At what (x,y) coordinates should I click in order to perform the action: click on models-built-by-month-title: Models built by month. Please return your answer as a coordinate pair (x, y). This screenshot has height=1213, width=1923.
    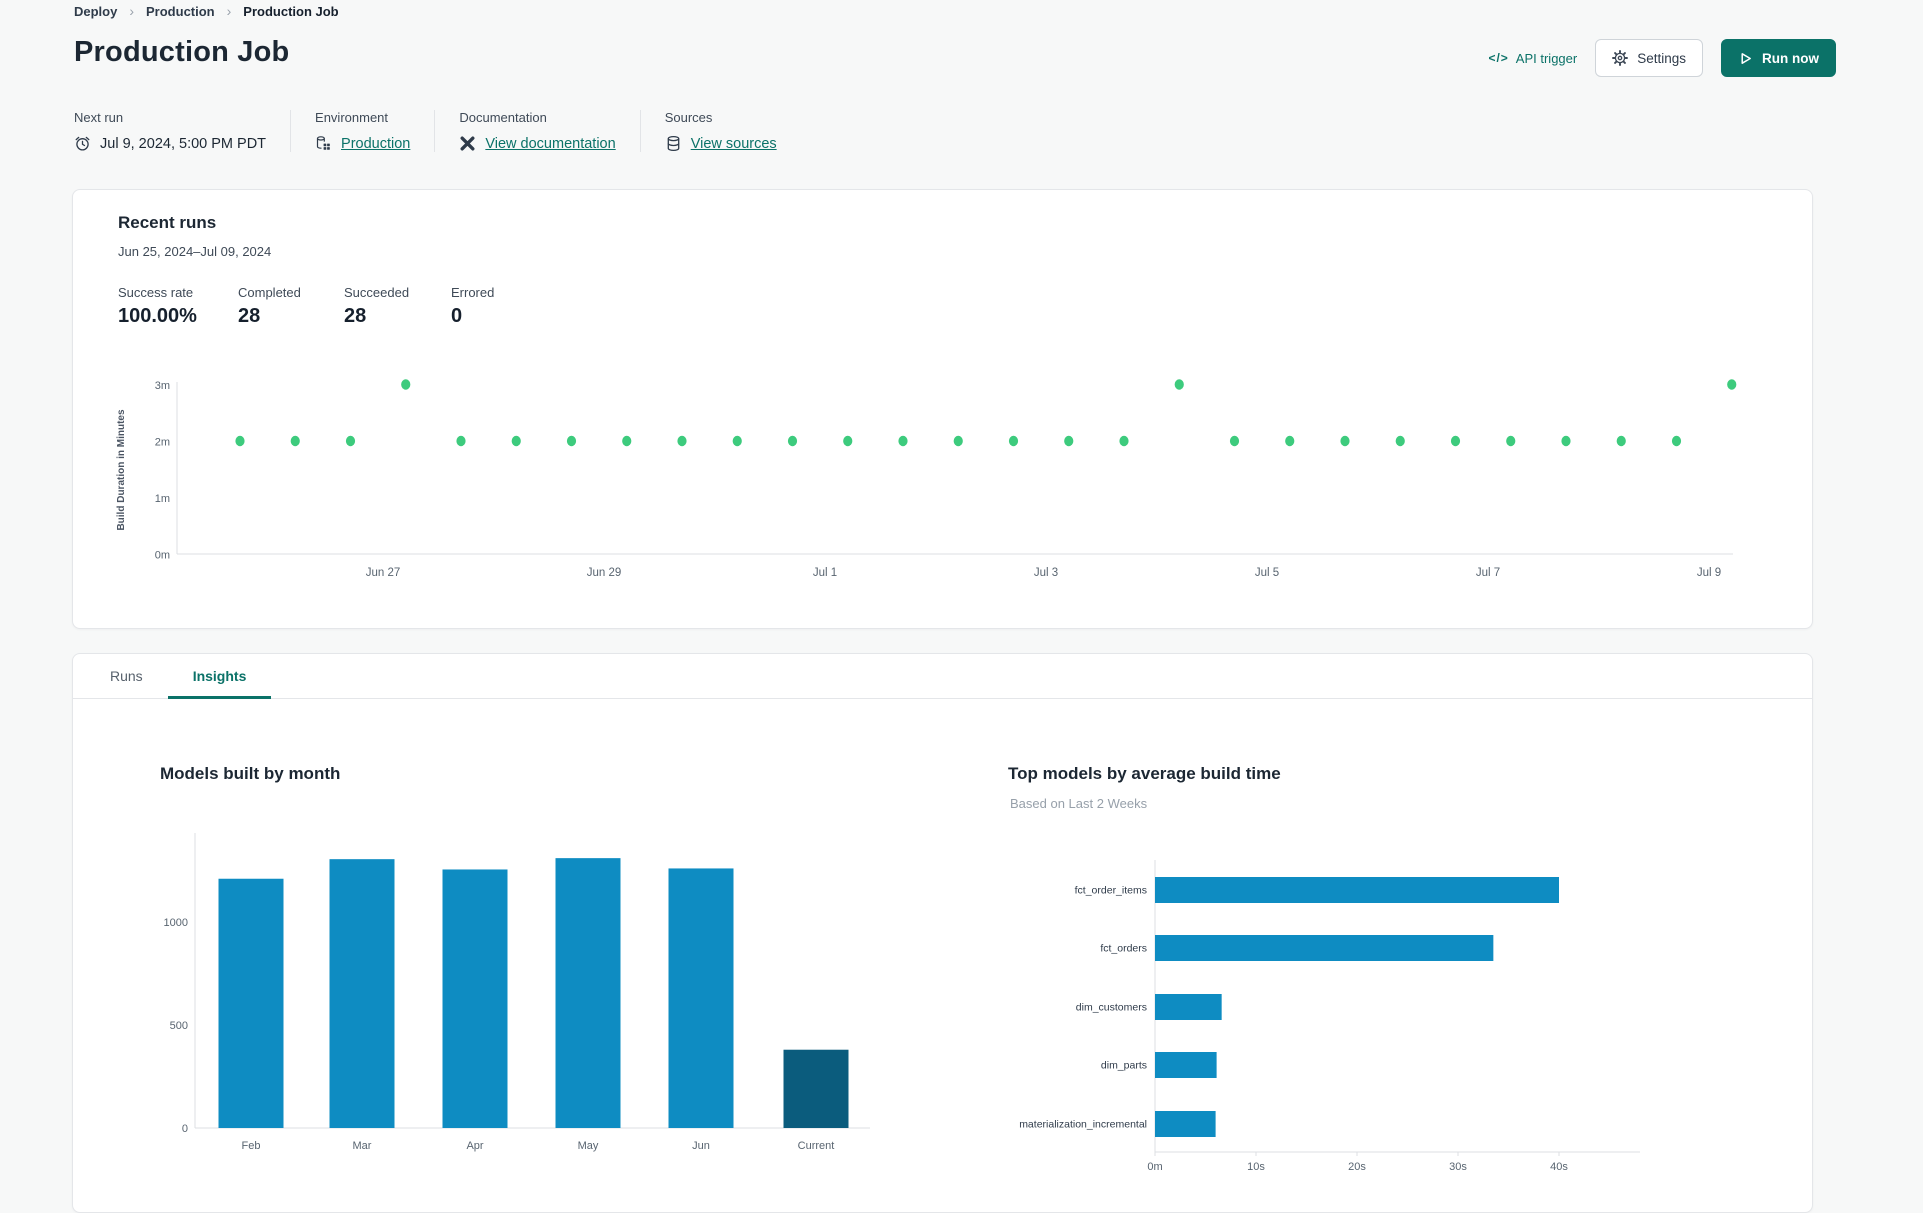
    Looking at the image, I should click on (250, 773).